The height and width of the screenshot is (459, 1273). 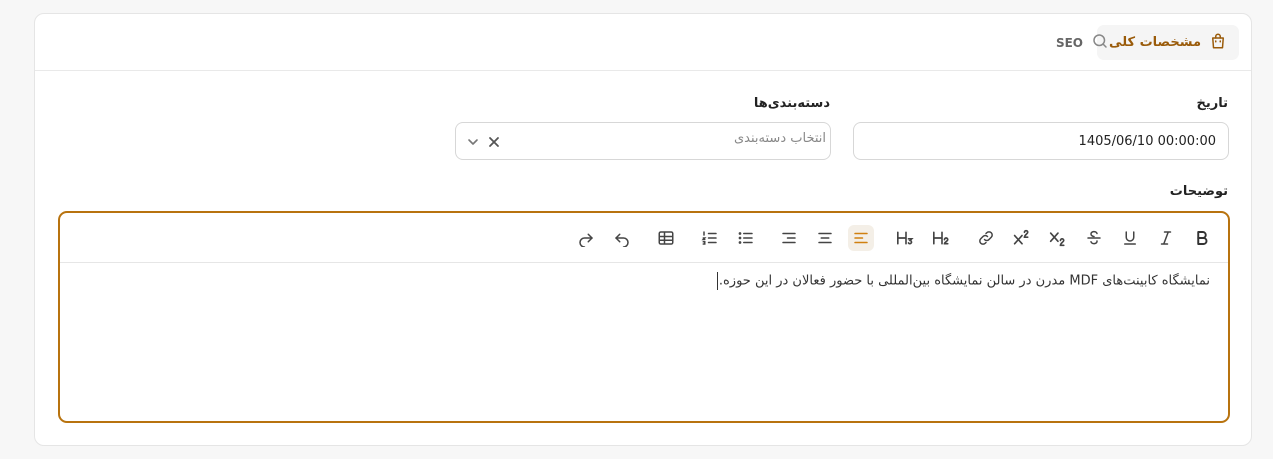 What do you see at coordinates (746, 238) in the screenshot?
I see `bullet-list-icon` at bounding box center [746, 238].